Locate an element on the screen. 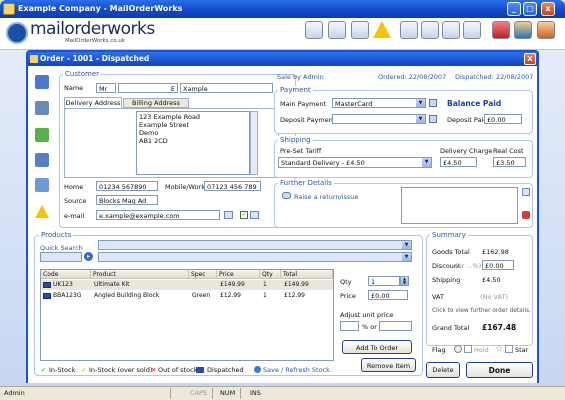 This screenshot has width=565, height=400. deposit-payment-select: ▼ is located at coordinates (379, 119).